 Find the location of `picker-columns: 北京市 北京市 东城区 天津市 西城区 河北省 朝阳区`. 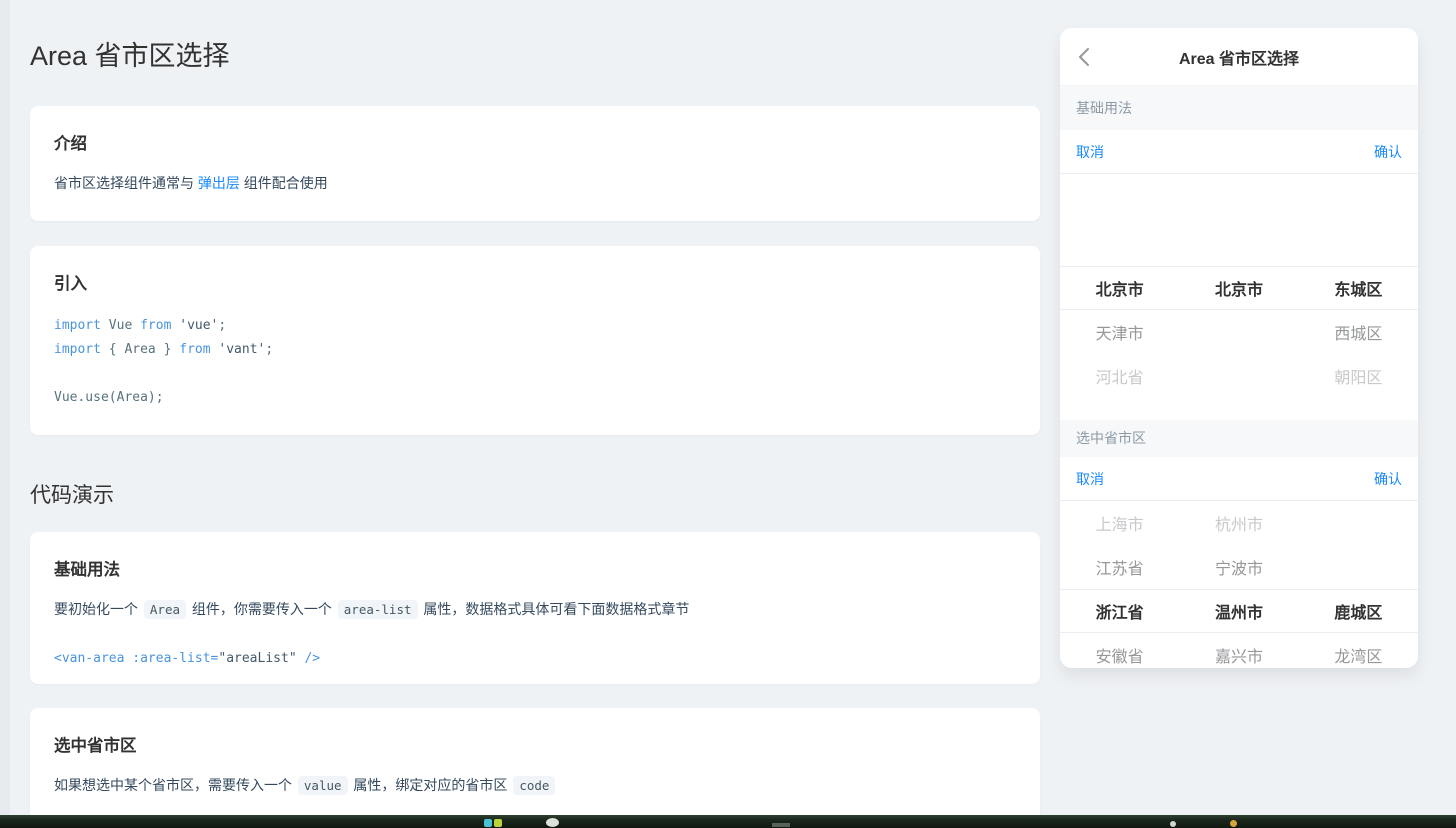

picker-columns: 北京市 北京市 东城区 天津市 西城区 河北省 朝阳区 is located at coordinates (1239, 297).